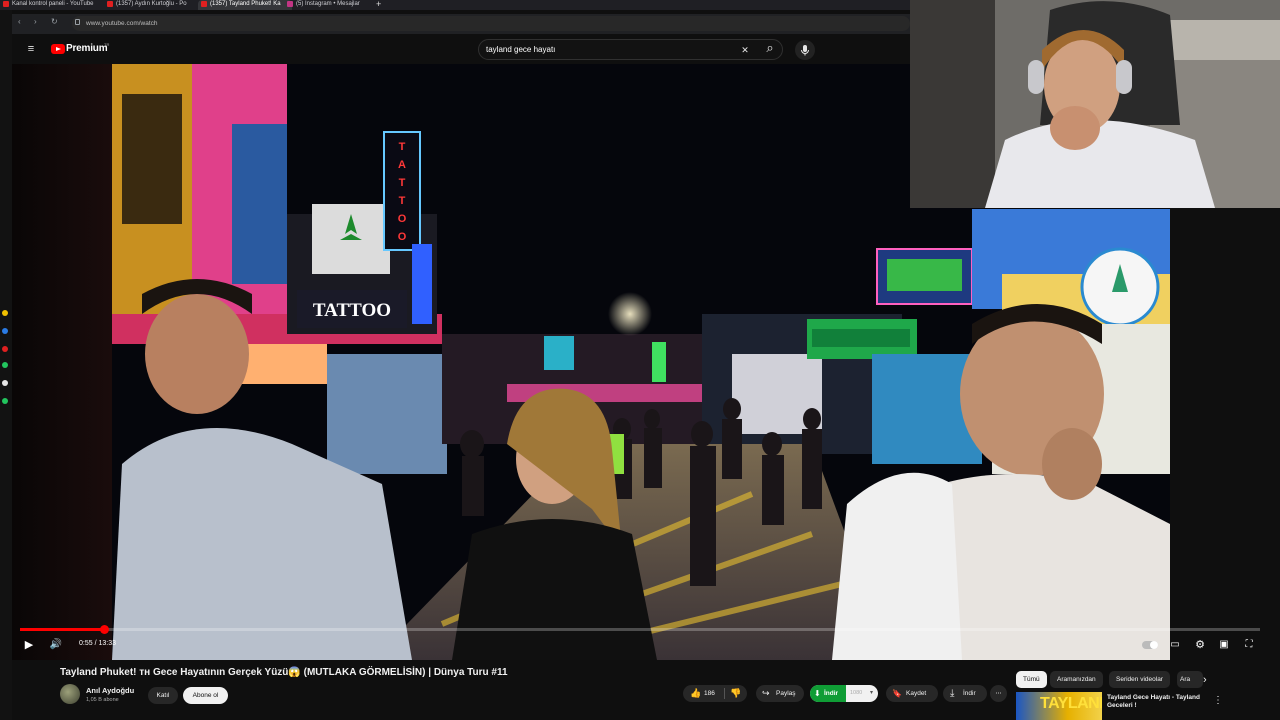 The width and height of the screenshot is (1280, 720). I want to click on avatar, so click(70, 694).